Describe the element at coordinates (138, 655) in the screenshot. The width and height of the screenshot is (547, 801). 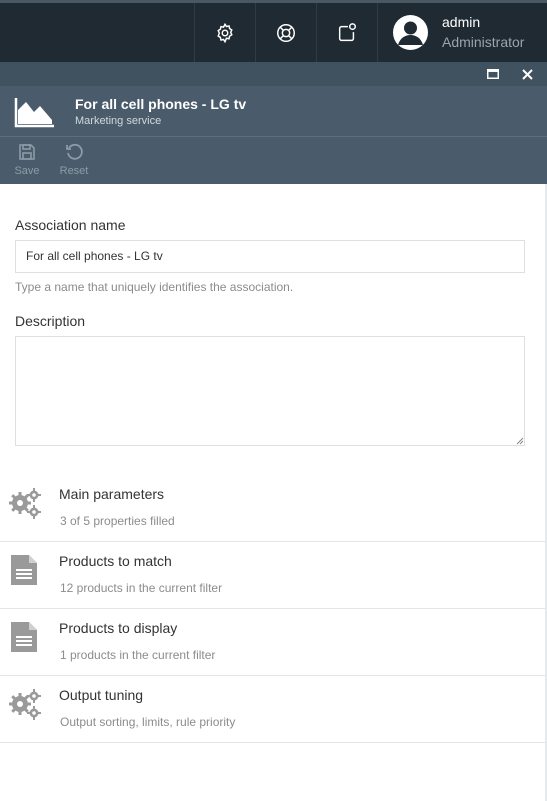
I see `widget-subtitle: 1 products in the current filter` at that location.